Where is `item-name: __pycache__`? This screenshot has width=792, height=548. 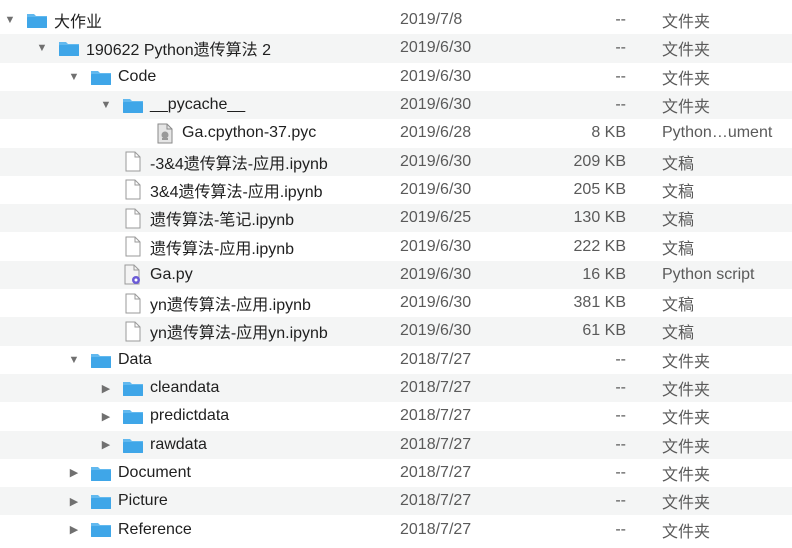
item-name: __pycache__ is located at coordinates (198, 105).